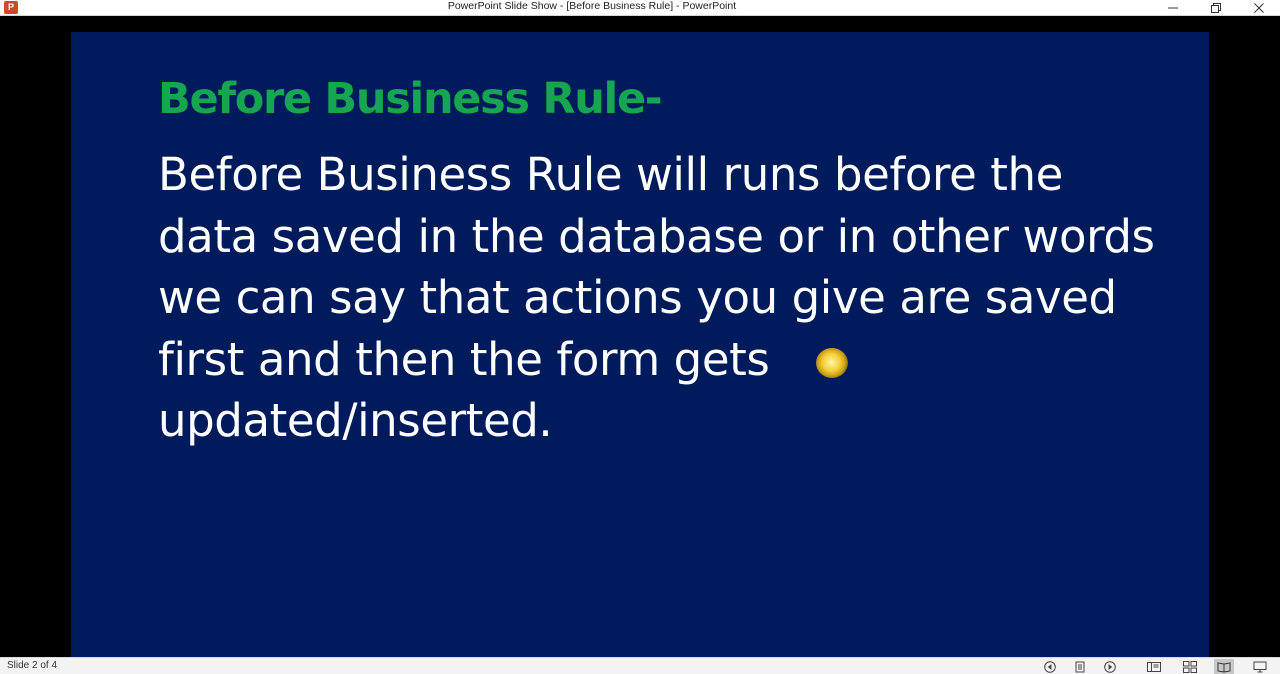 The image size is (1280, 674). I want to click on previous-slide-button, so click(1050, 666).